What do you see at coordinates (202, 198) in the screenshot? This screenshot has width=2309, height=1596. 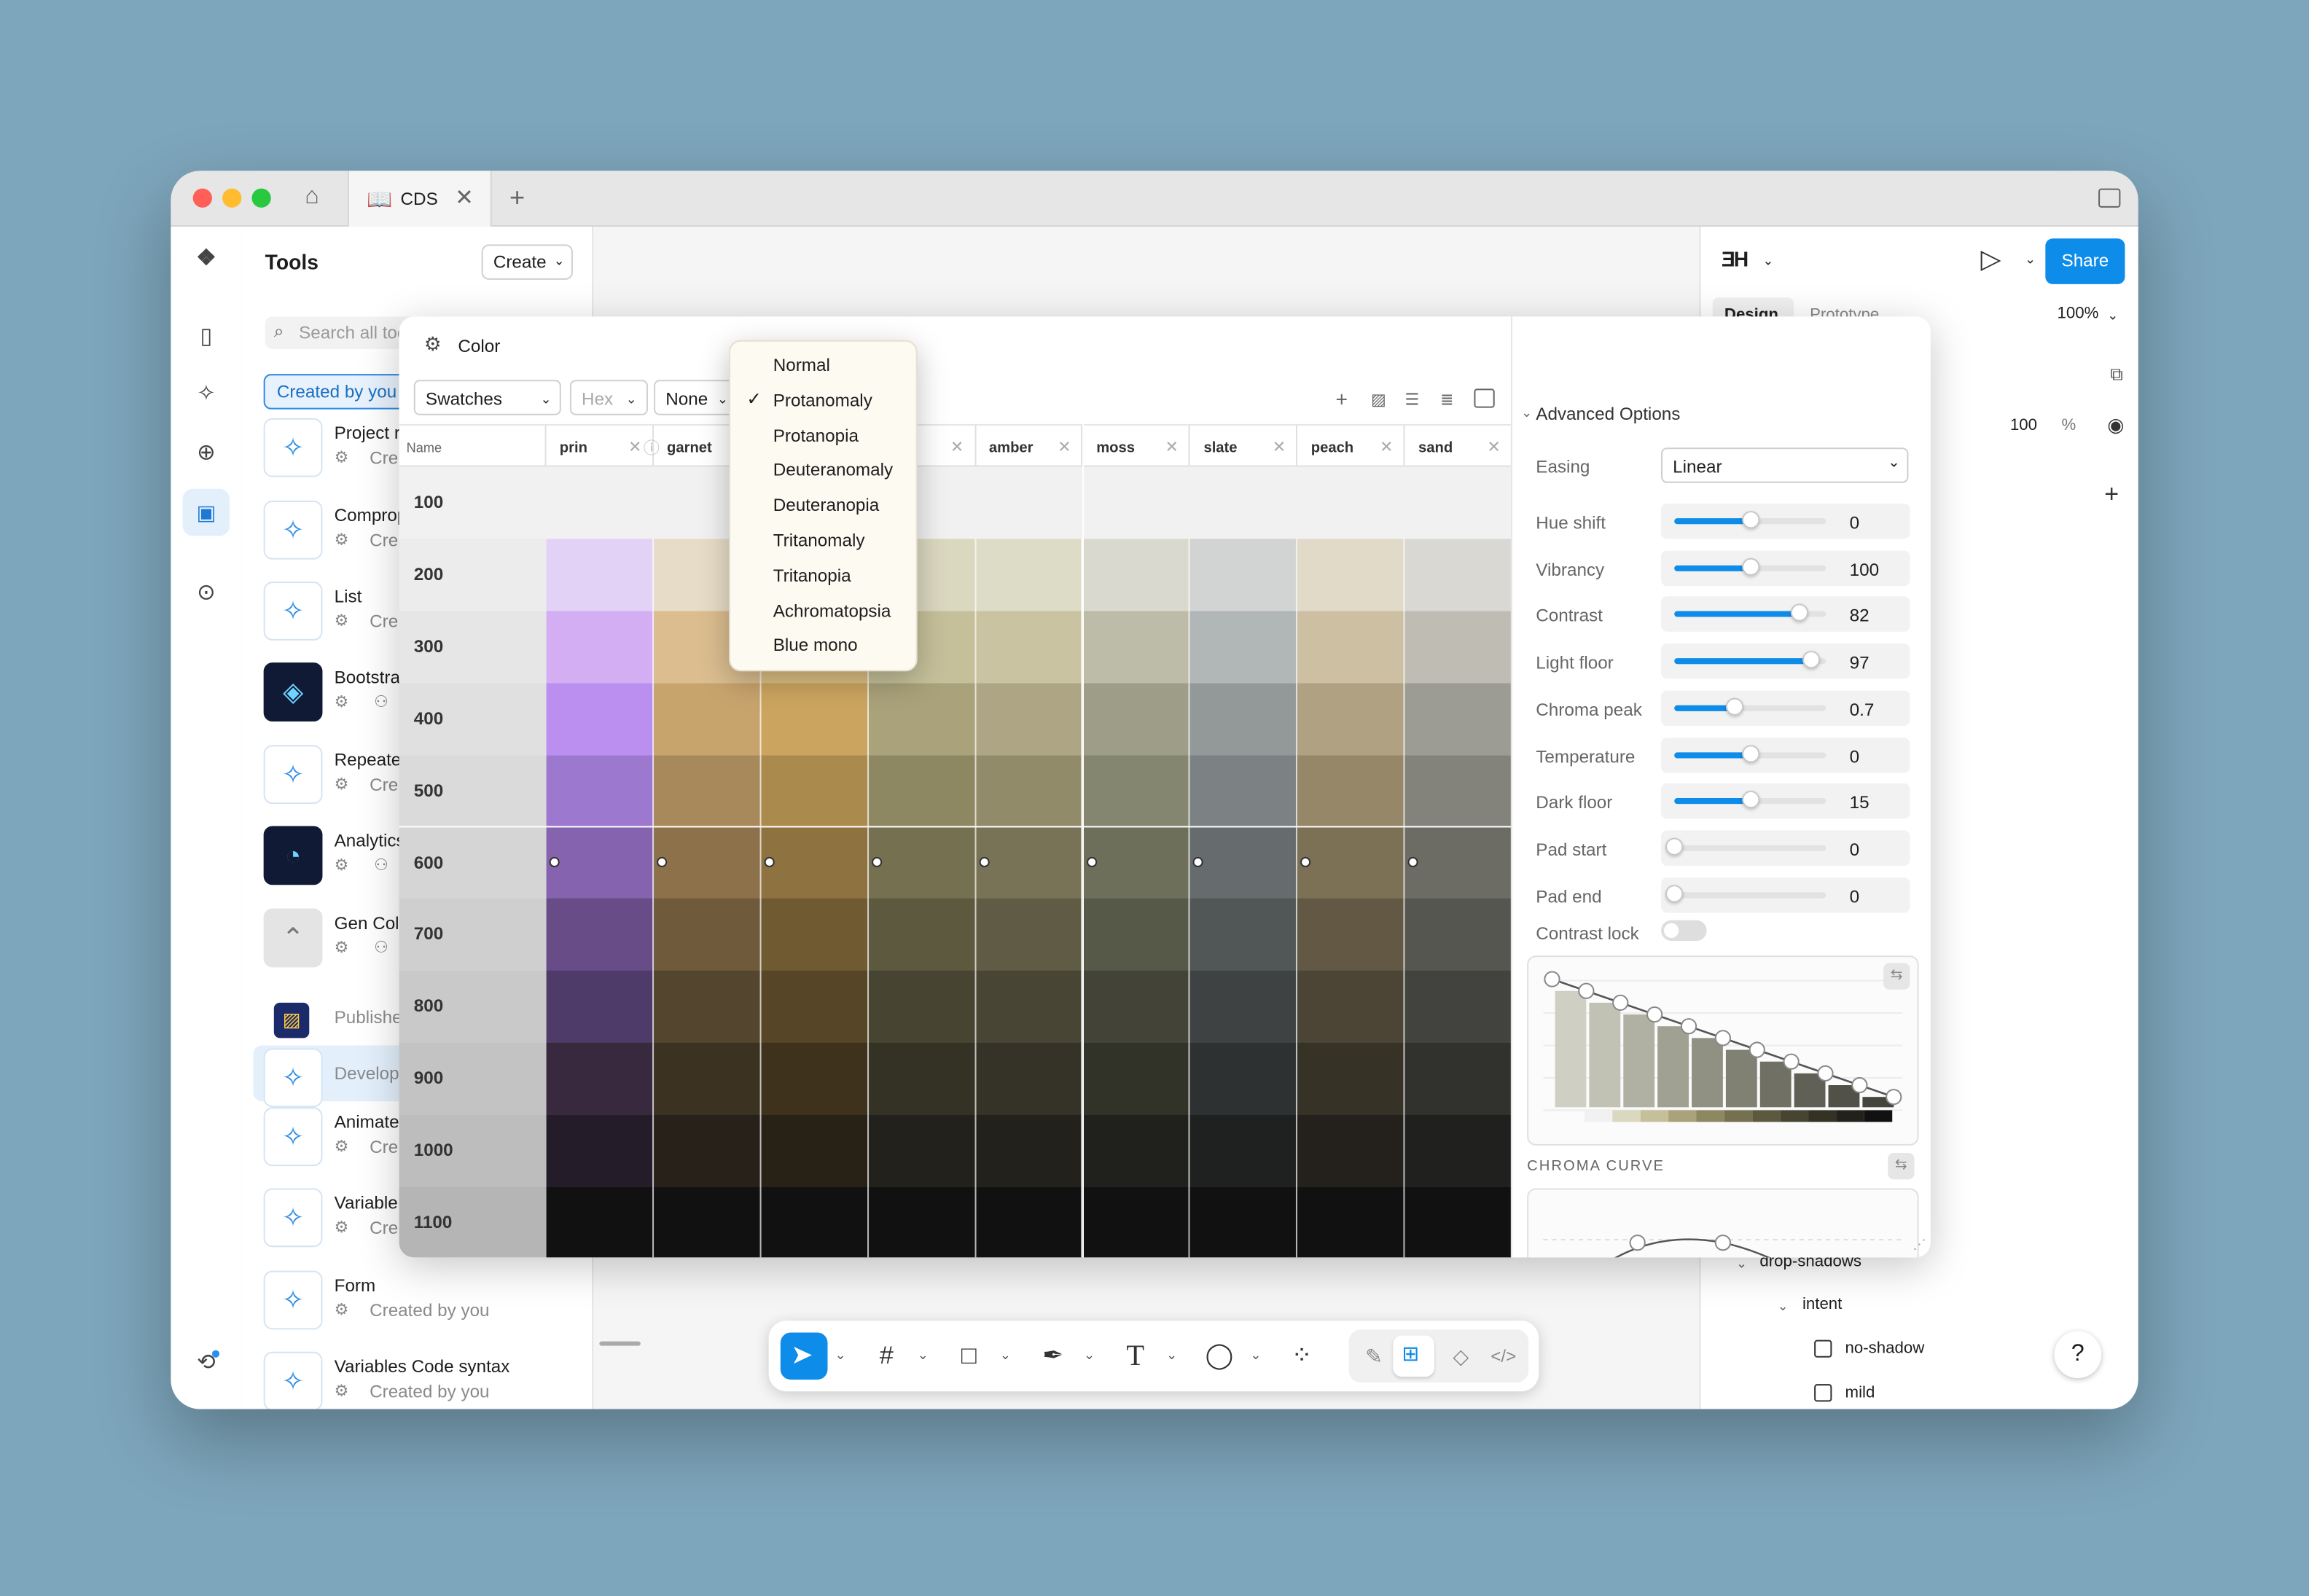 I see `close-window-button` at bounding box center [202, 198].